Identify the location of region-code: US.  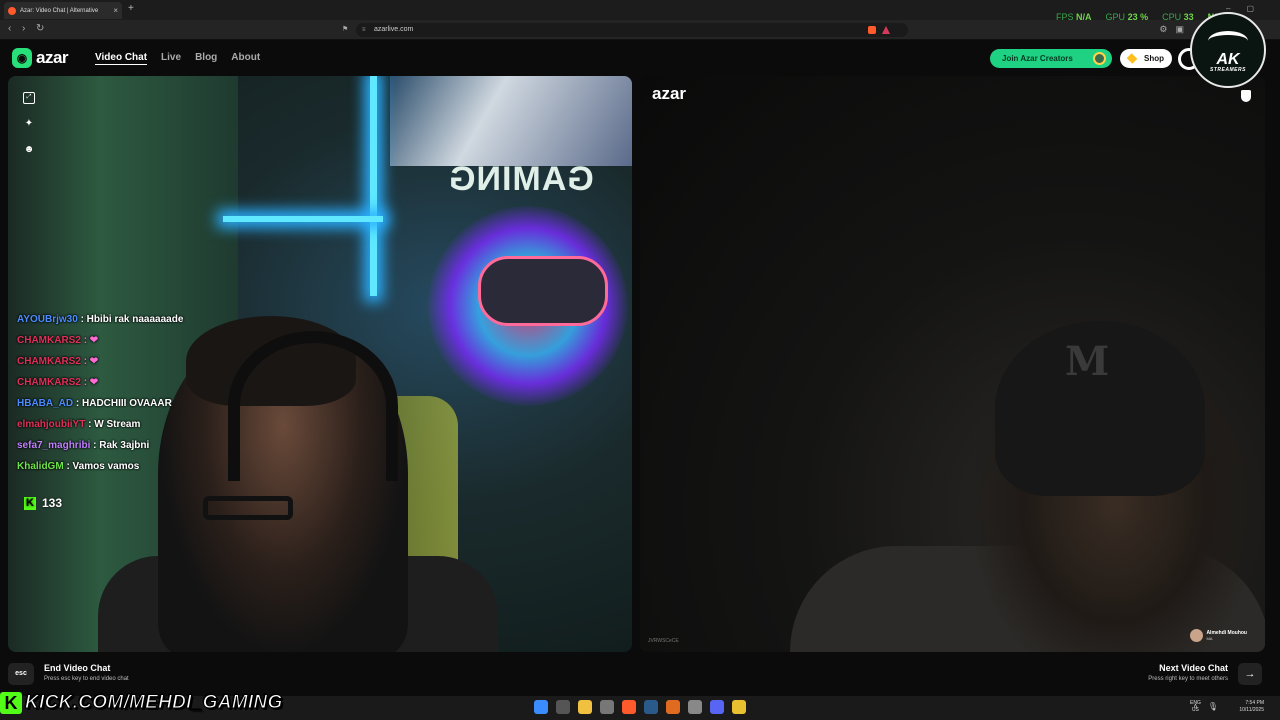
(1195, 710).